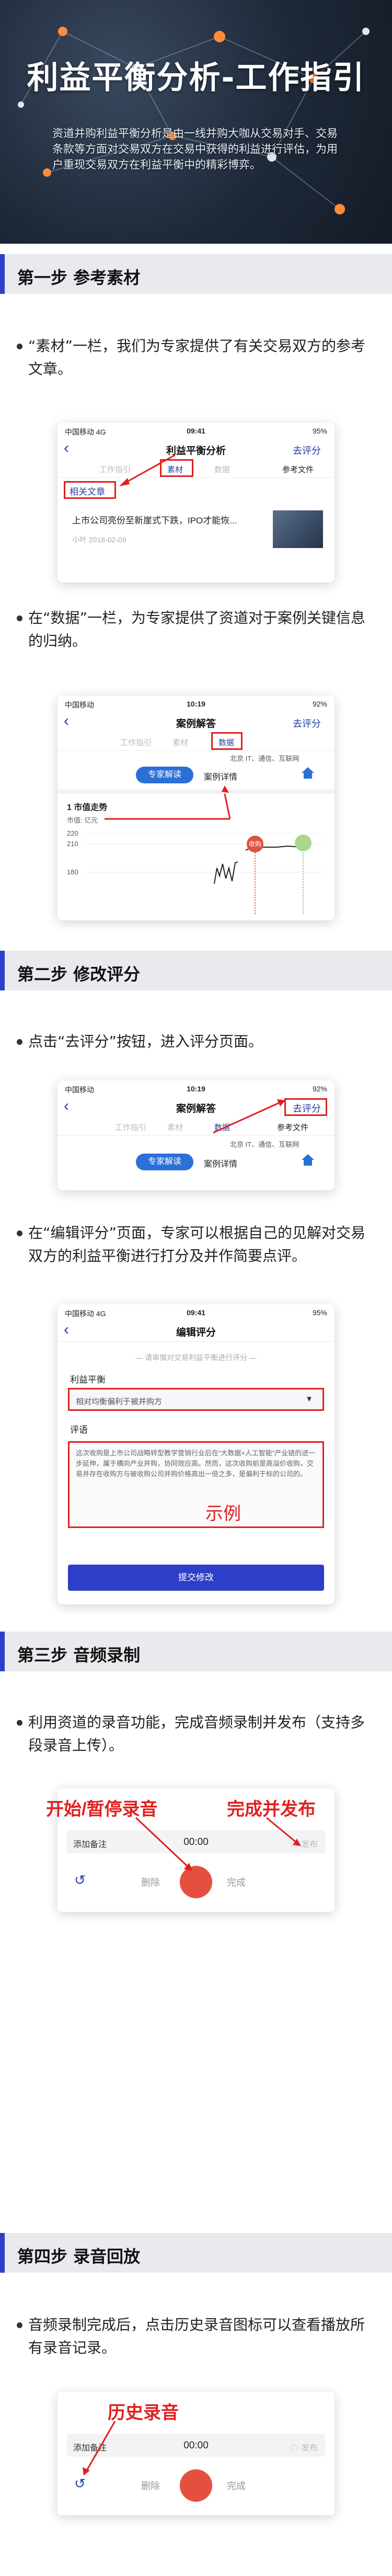  Describe the element at coordinates (223, 1514) in the screenshot. I see `example-annotation: 示例` at that location.